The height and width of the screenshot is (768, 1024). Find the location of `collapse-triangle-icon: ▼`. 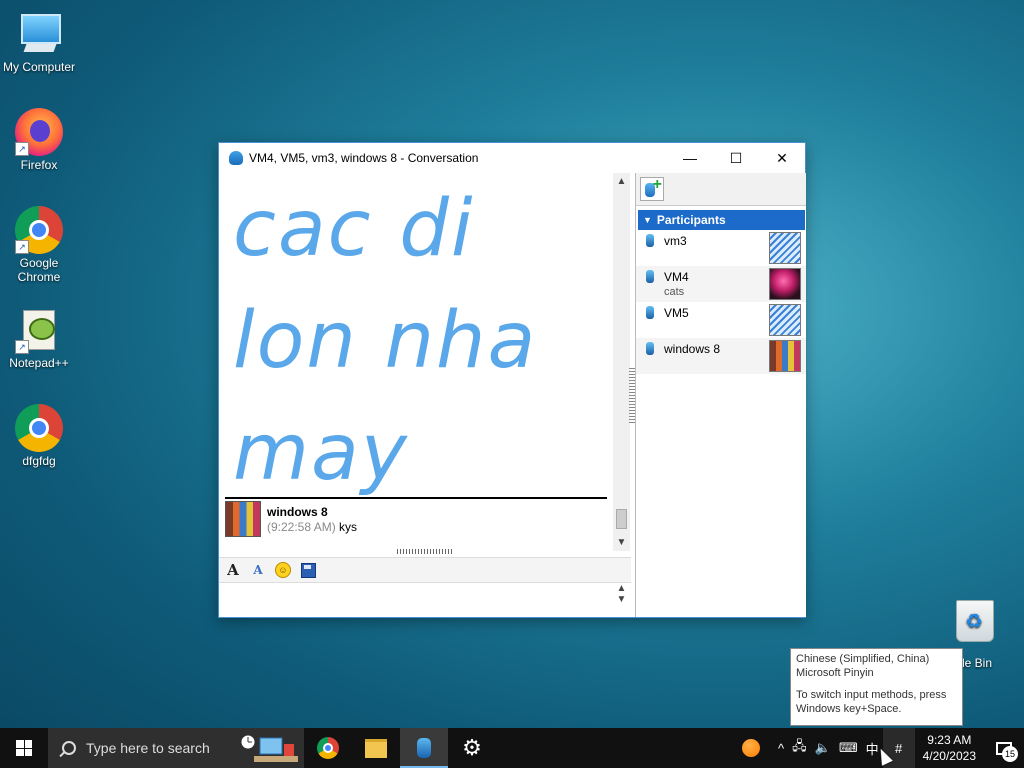

collapse-triangle-icon: ▼ is located at coordinates (647, 220).